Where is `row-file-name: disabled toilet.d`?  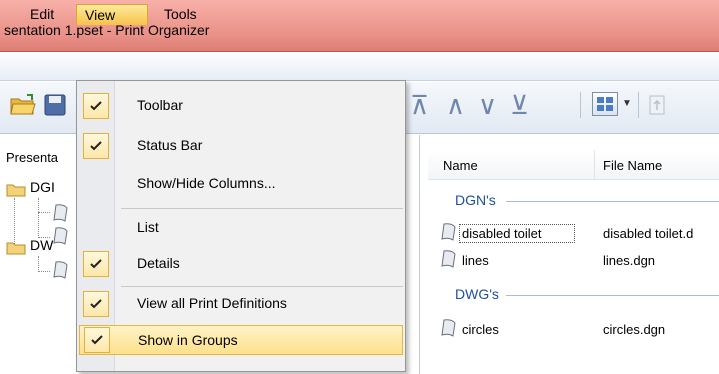 row-file-name: disabled toilet.d is located at coordinates (648, 233).